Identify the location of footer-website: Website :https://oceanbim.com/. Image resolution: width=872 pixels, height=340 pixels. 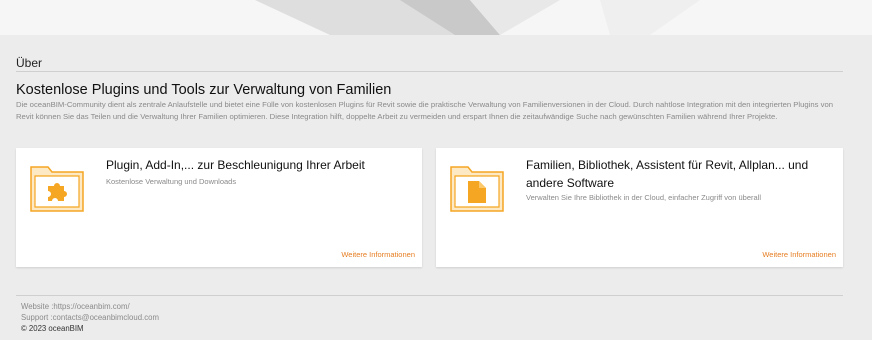
(90, 306).